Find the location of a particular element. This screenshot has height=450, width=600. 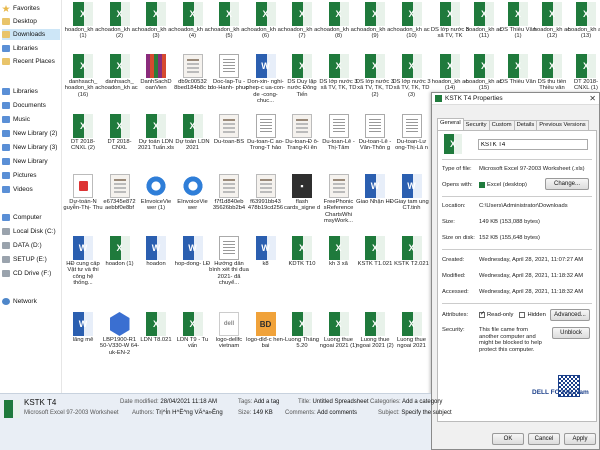

authors-value: Trị^Ín H^Ë^ng VÄ^a»Ëng is located at coordinates (189, 413).